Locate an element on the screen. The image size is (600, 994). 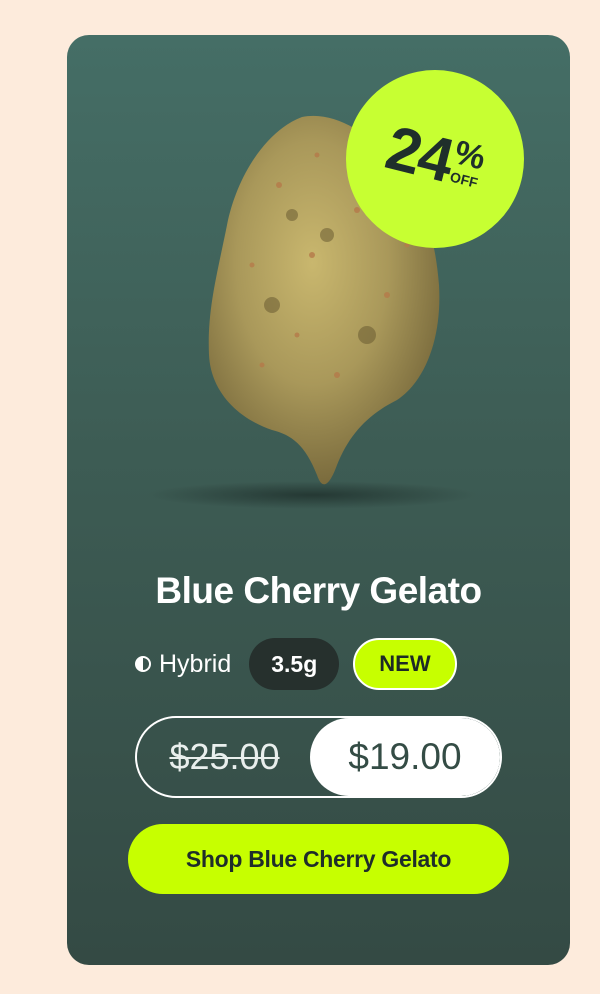
sale-price: $19.00 is located at coordinates (405, 757).